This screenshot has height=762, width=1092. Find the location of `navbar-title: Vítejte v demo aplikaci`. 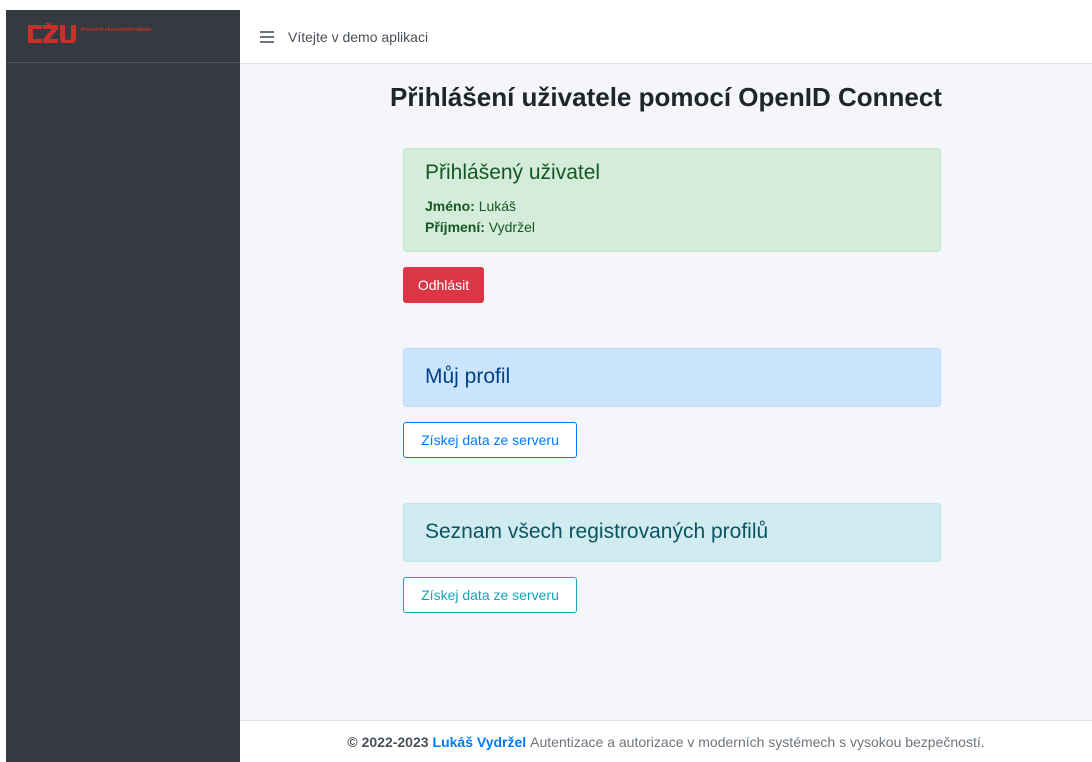

navbar-title: Vítejte v demo aplikaci is located at coordinates (358, 36).